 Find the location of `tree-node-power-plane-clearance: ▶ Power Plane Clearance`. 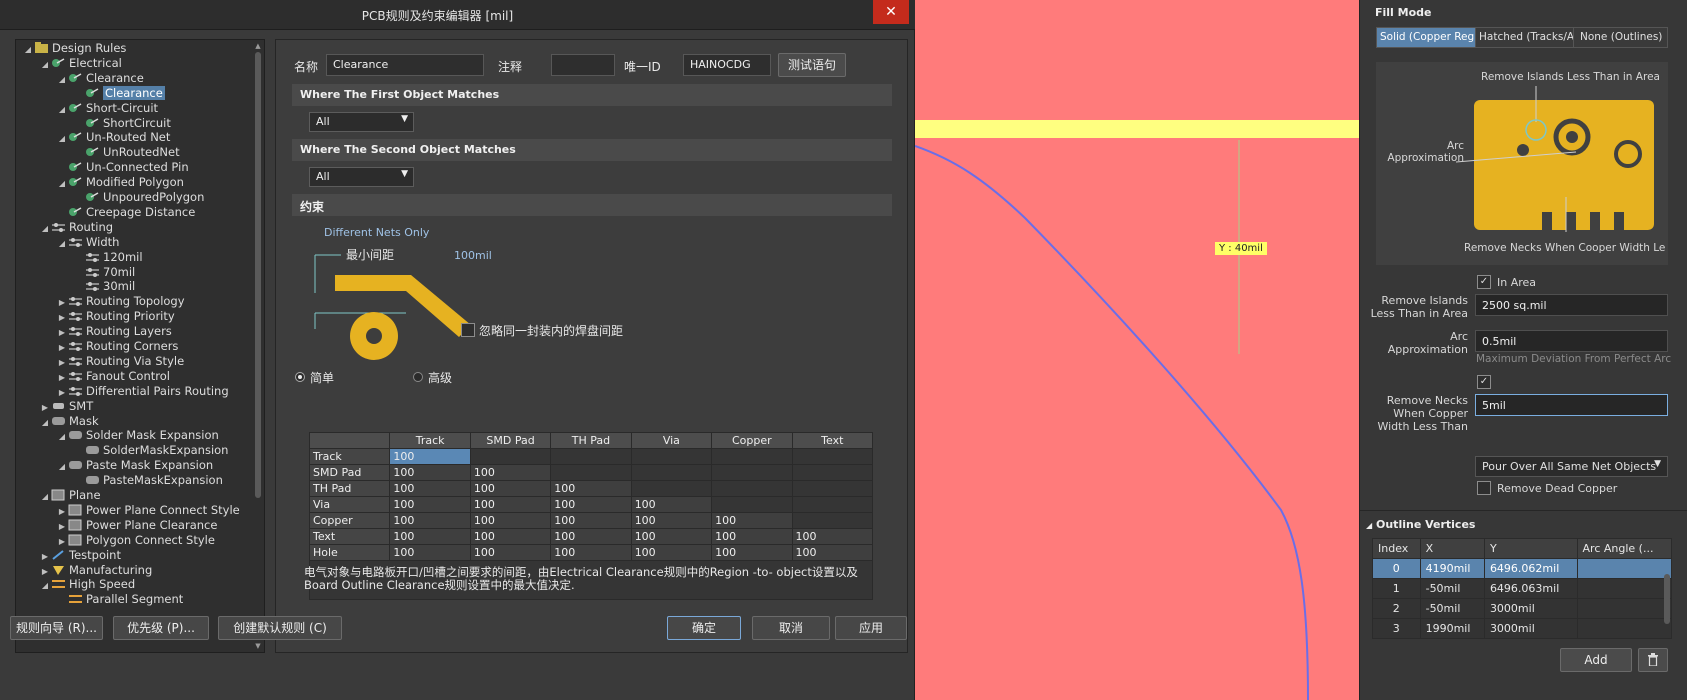

tree-node-power-plane-clearance: ▶ Power Plane Clearance is located at coordinates (137, 525).